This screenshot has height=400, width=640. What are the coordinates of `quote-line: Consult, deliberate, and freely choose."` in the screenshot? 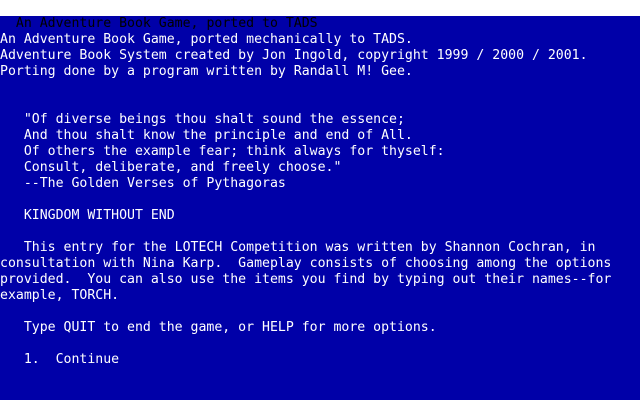 It's located at (171, 167).